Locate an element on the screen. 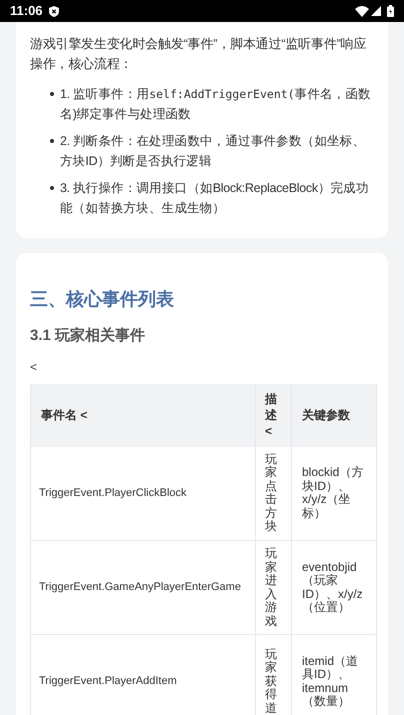 The width and height of the screenshot is (404, 715). step-text: 3. 执行操作：调用接口（如Block:ReplaceBlock）完成功能（如替换方块、生成生物） is located at coordinates (215, 198).